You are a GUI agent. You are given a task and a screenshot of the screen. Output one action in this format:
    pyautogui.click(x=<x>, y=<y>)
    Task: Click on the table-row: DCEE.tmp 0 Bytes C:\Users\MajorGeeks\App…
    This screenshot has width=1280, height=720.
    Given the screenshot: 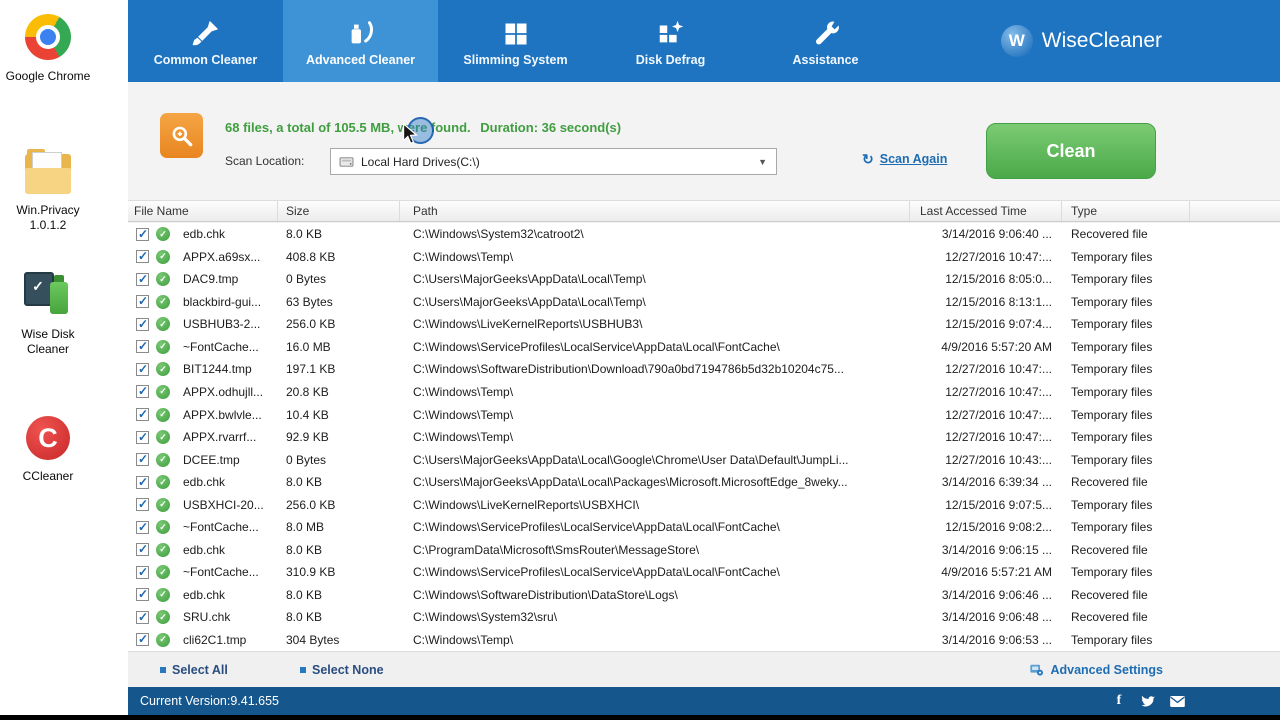 What is the action you would take?
    pyautogui.click(x=704, y=459)
    